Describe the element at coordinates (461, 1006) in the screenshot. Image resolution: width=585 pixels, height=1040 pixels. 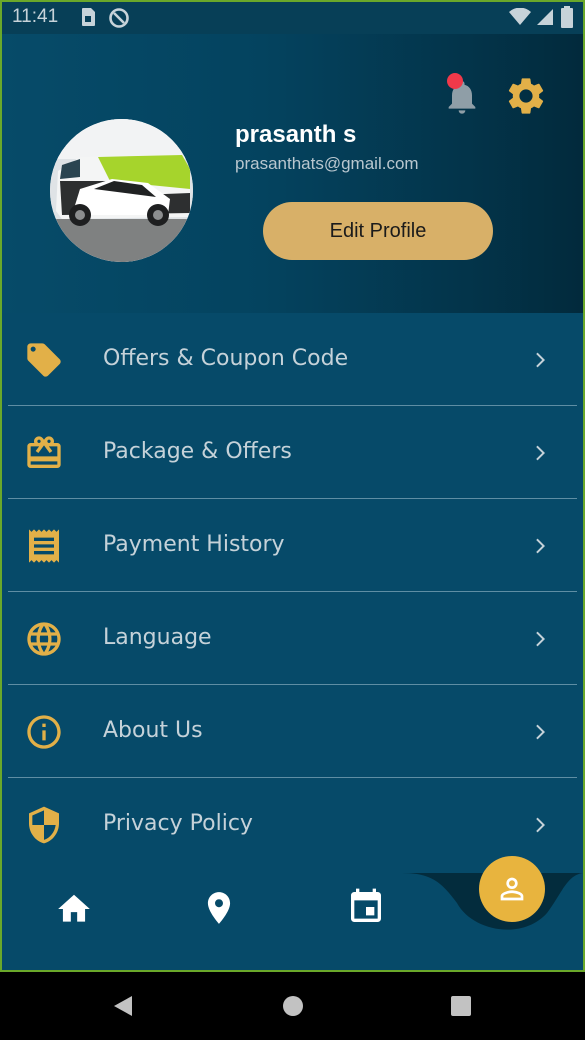
I see `recents-icon` at that location.